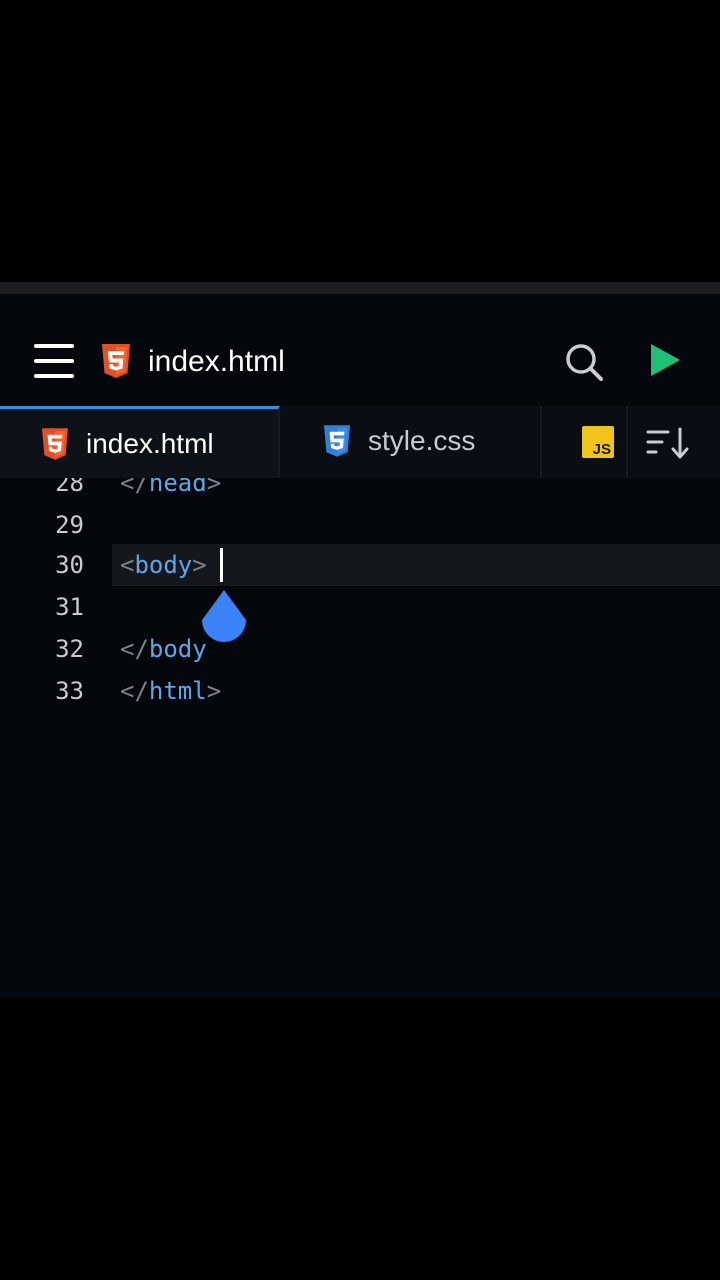  Describe the element at coordinates (150, 443) in the screenshot. I see `tab-label: index.html` at that location.